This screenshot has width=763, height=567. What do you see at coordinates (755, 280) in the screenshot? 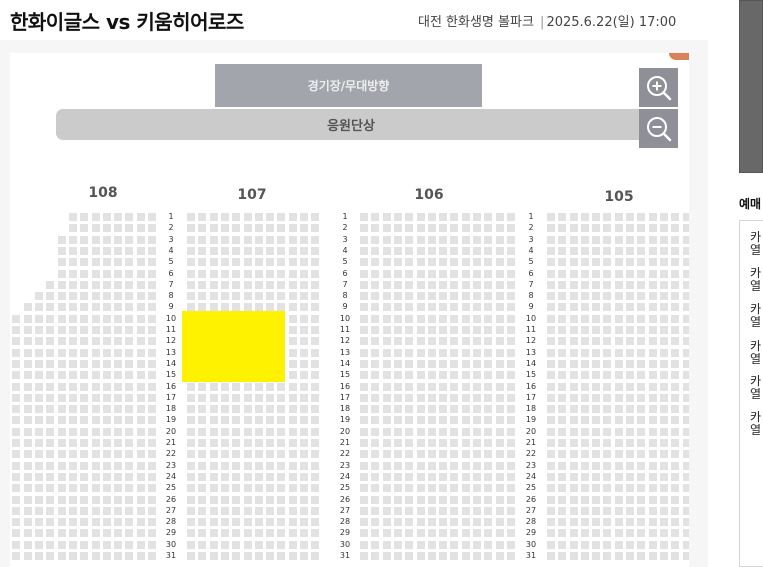
I see `booking-list-item: 카열` at bounding box center [755, 280].